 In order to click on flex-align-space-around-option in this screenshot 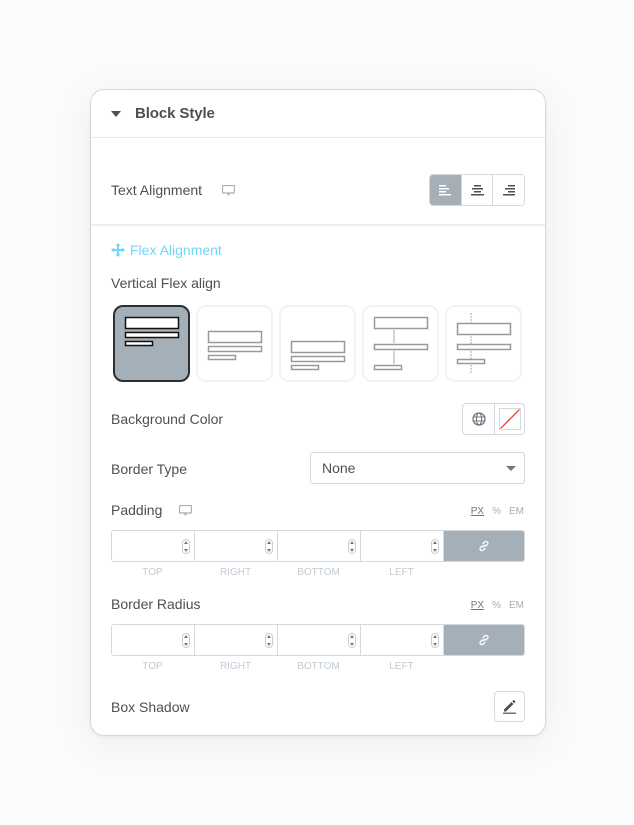, I will do `click(483, 343)`.